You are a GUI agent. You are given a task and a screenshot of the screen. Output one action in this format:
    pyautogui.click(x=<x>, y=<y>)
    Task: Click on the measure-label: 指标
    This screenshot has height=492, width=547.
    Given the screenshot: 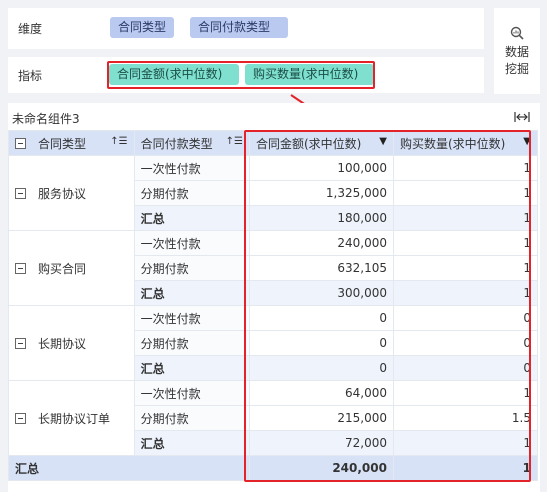 What is the action you would take?
    pyautogui.click(x=30, y=76)
    